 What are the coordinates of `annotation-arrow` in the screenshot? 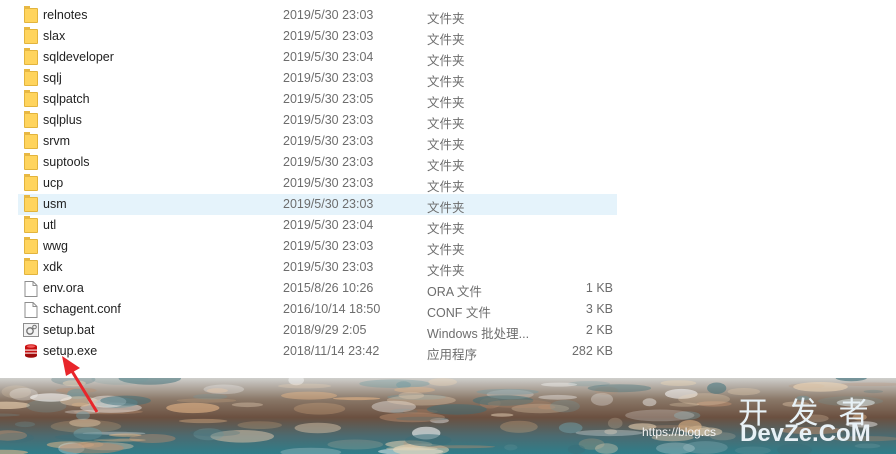 It's located at (80, 384).